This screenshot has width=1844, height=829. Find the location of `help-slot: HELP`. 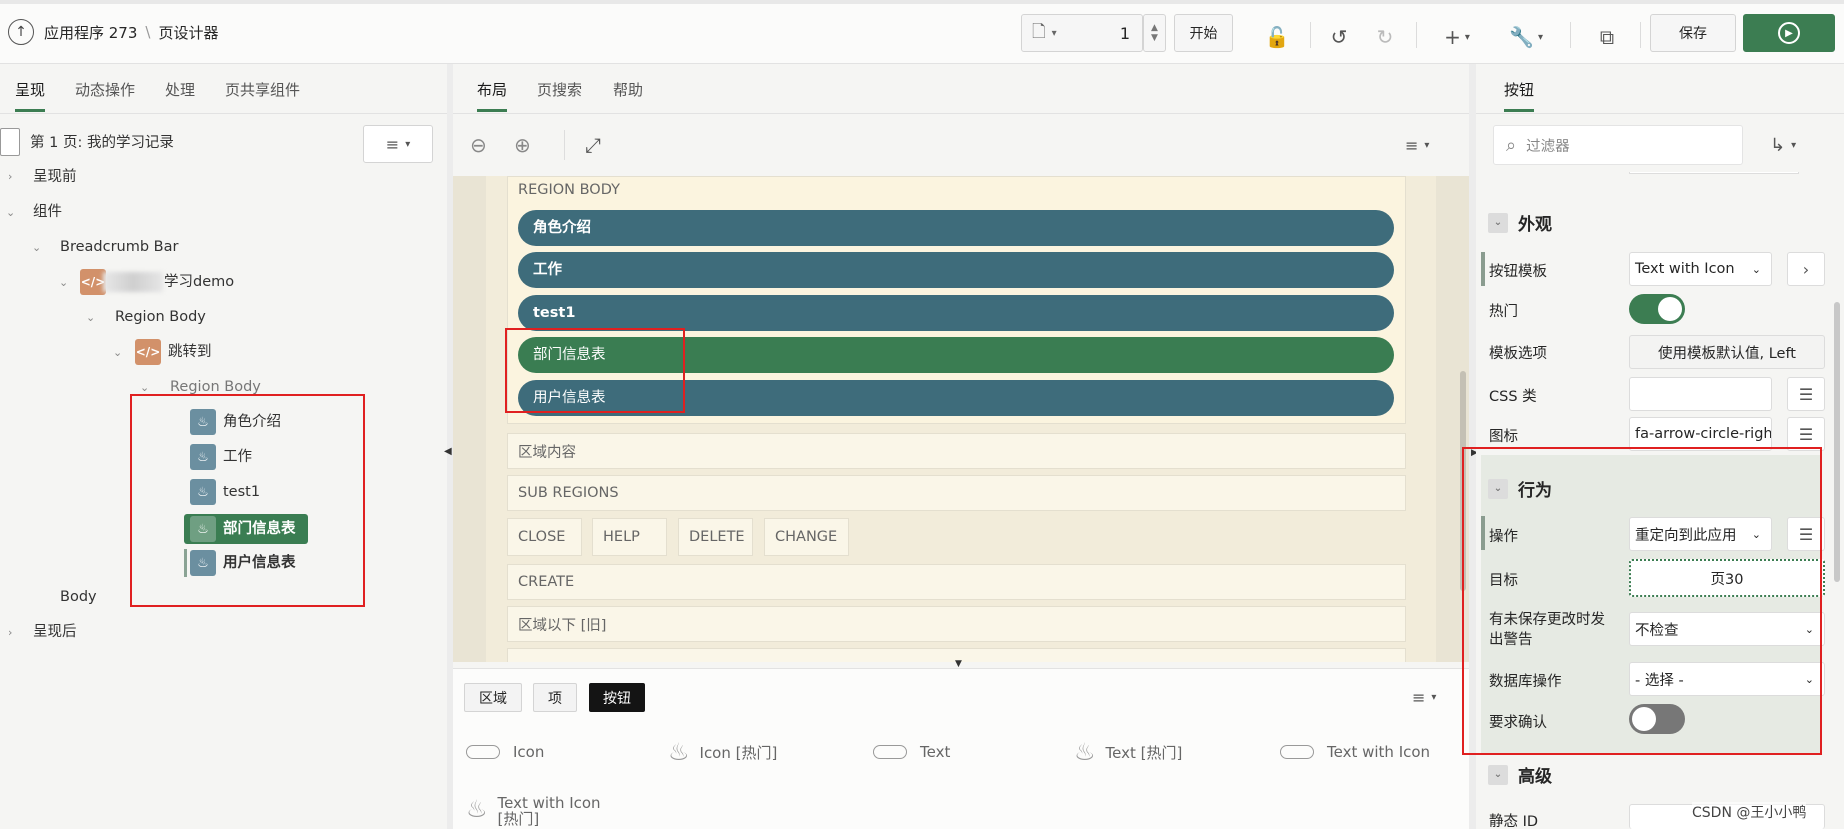

help-slot: HELP is located at coordinates (629, 537).